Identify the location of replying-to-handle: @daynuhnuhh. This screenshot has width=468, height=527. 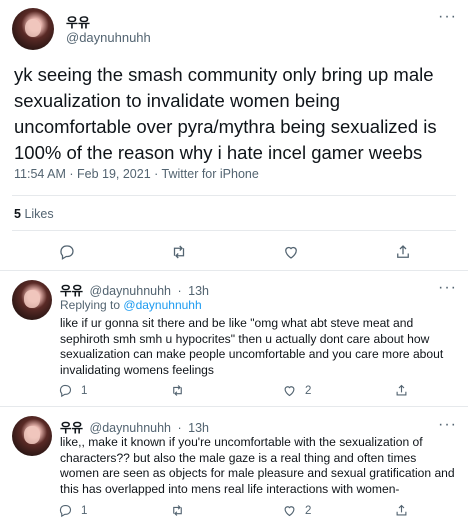
(162, 305).